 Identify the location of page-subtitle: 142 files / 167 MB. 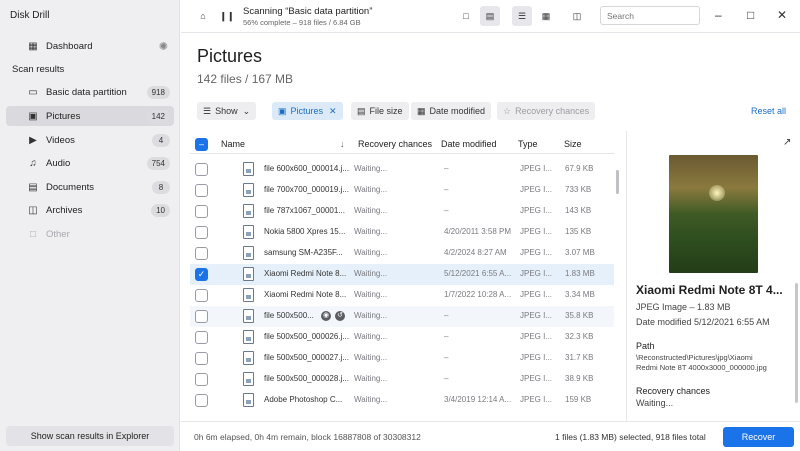
(245, 79).